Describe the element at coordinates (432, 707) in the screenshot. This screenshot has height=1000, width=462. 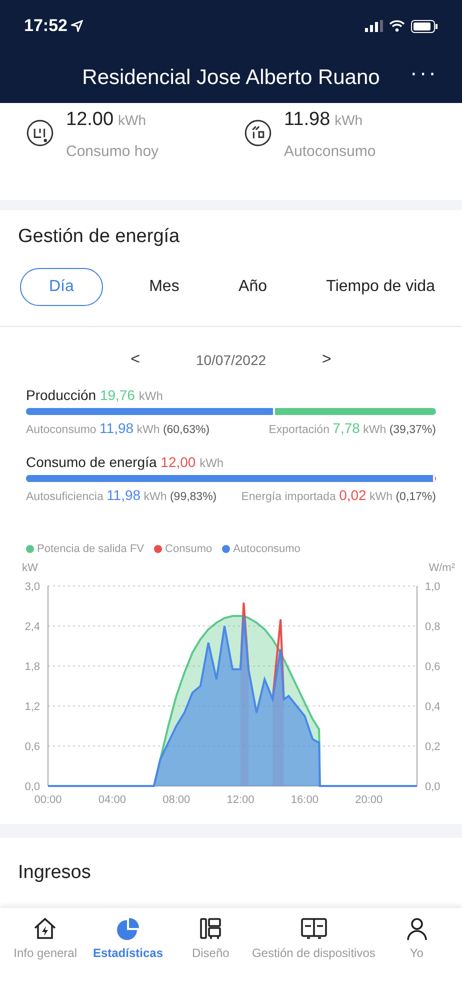
I see `tick-label: 0,4` at that location.